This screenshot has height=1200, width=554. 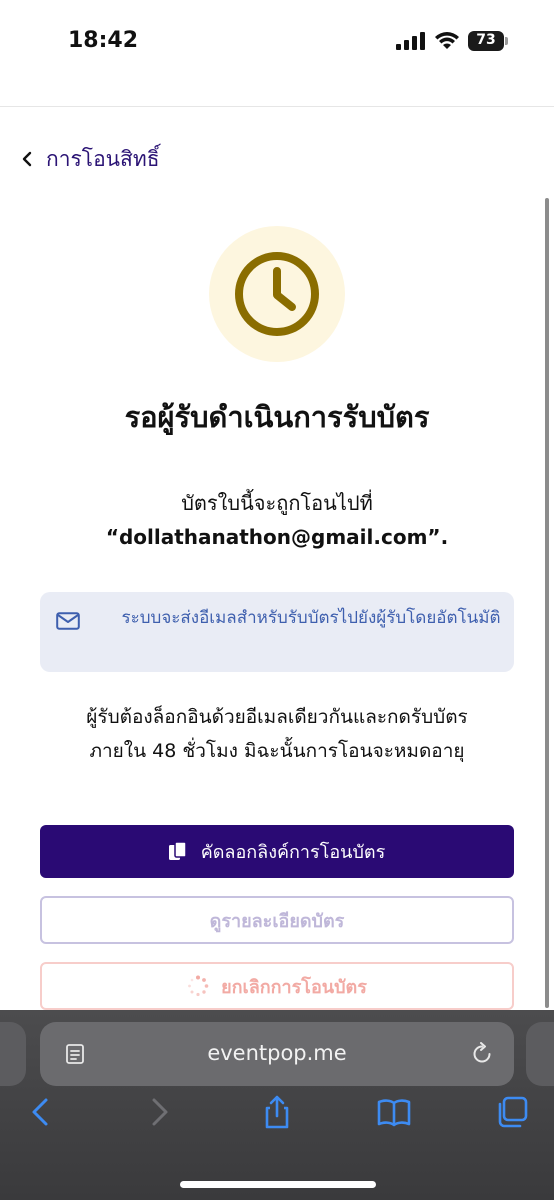 I want to click on cancel-transfer-label: ยกเลิกการโอนบัตร, so click(x=294, y=987).